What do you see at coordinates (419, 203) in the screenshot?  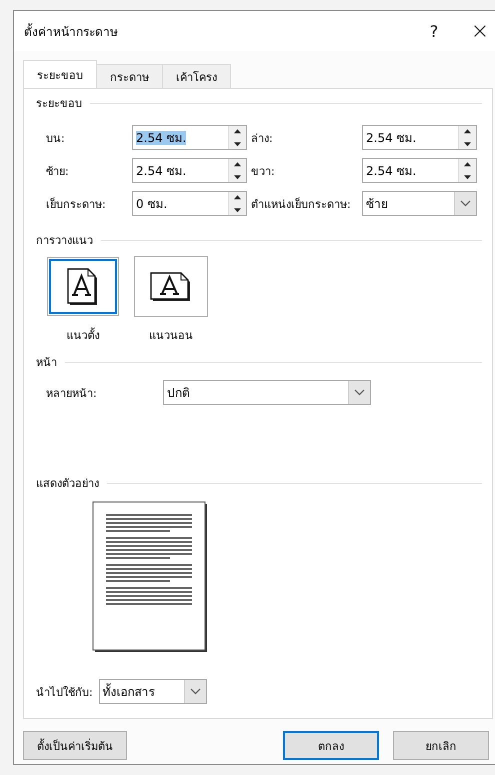 I see `dropdown-field: ซ้าย` at bounding box center [419, 203].